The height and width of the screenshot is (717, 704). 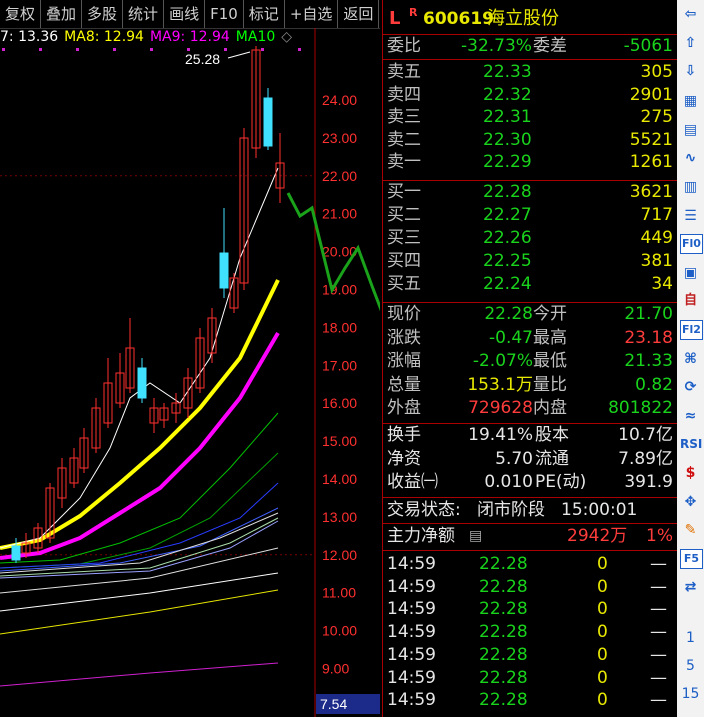 I want to click on toolbar-button-8: 返回, so click(x=359, y=14).